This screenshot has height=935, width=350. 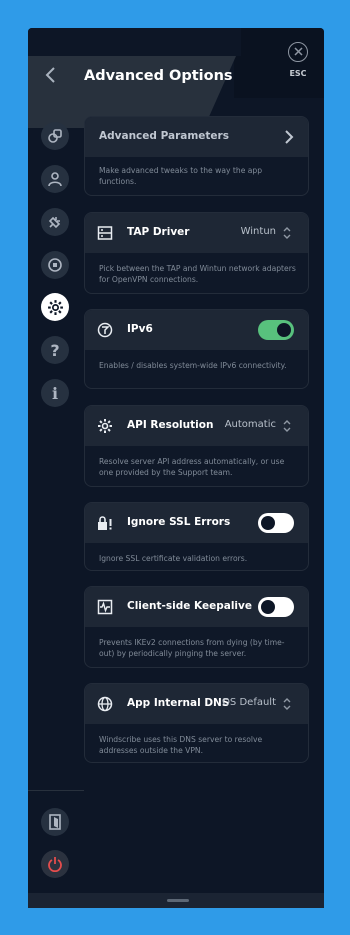 What do you see at coordinates (105, 523) in the screenshot?
I see `lock-warning-icon` at bounding box center [105, 523].